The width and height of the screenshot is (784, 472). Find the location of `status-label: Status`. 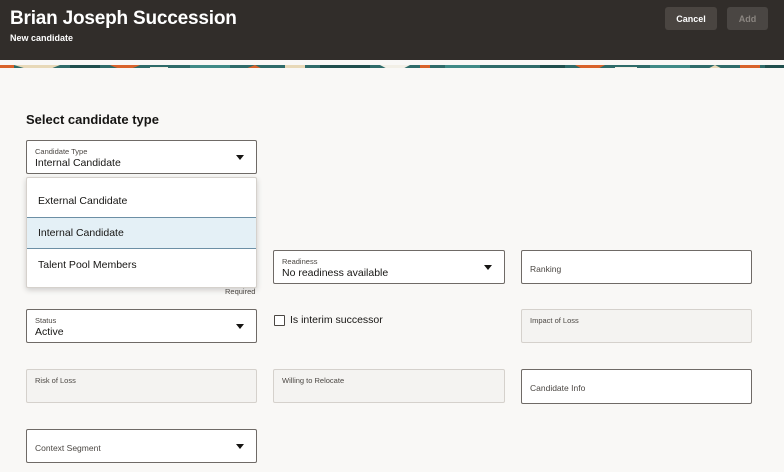

status-label: Status is located at coordinates (46, 320).